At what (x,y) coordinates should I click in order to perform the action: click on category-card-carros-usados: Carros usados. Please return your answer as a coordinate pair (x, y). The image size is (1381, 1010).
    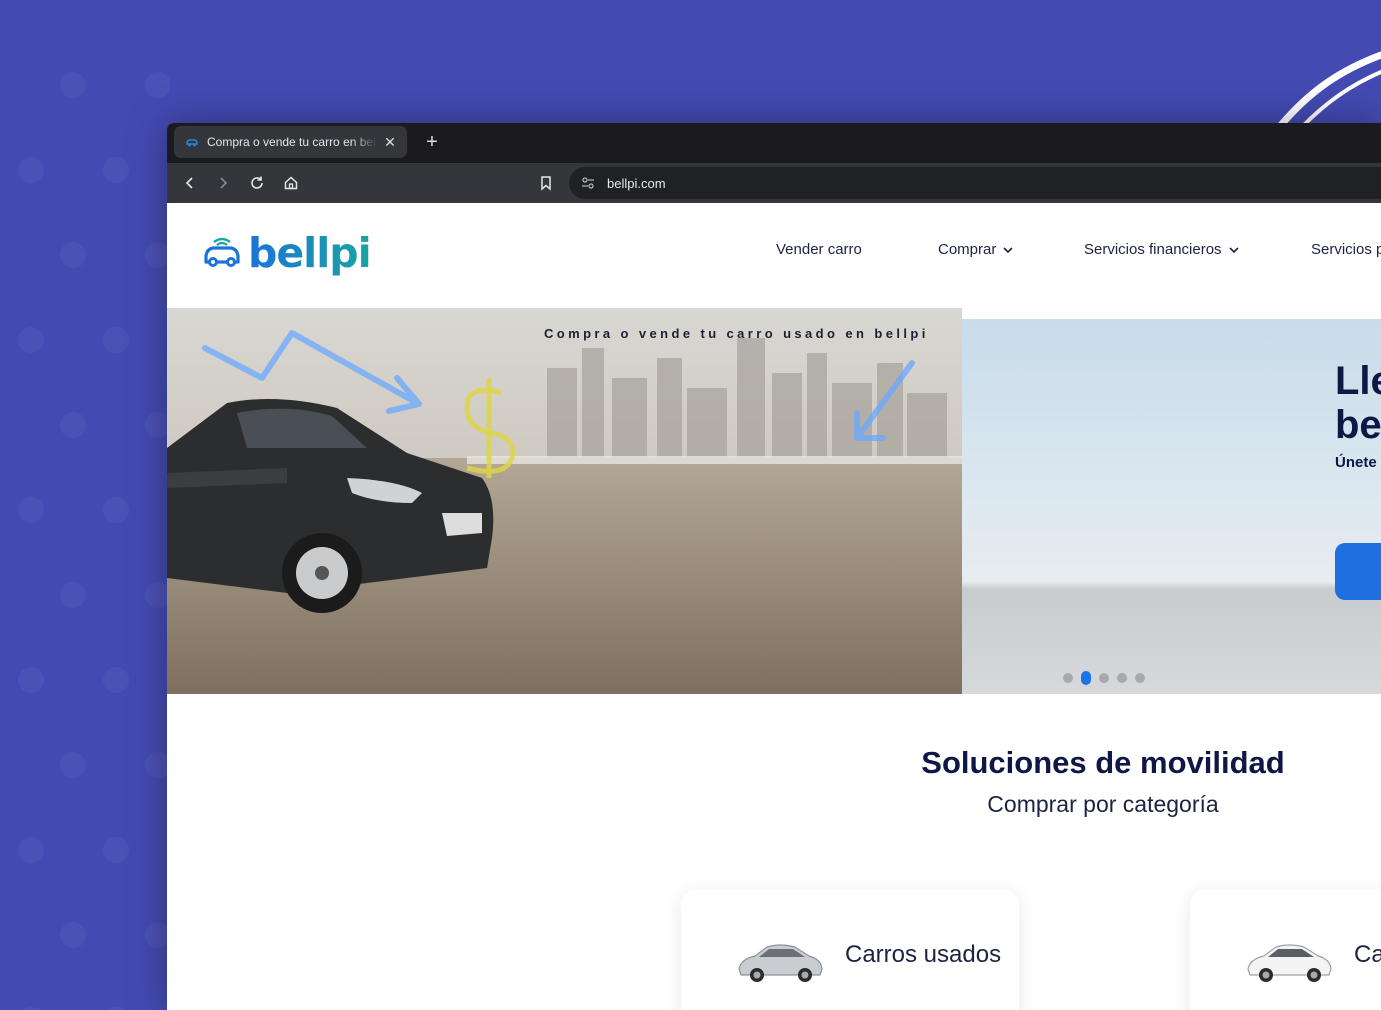
    Looking at the image, I should click on (850, 949).